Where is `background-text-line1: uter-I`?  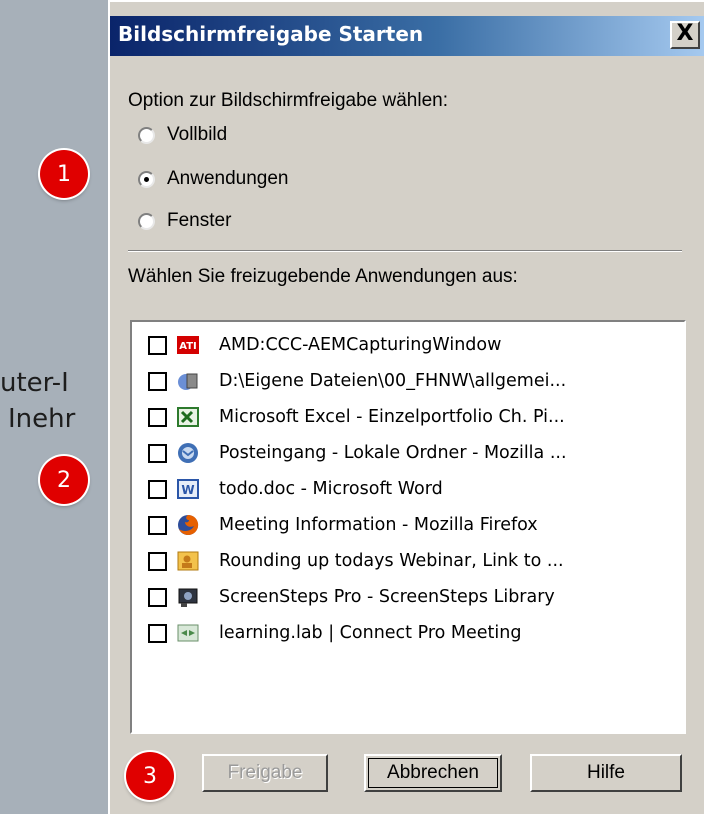
background-text-line1: uter-I is located at coordinates (34, 383).